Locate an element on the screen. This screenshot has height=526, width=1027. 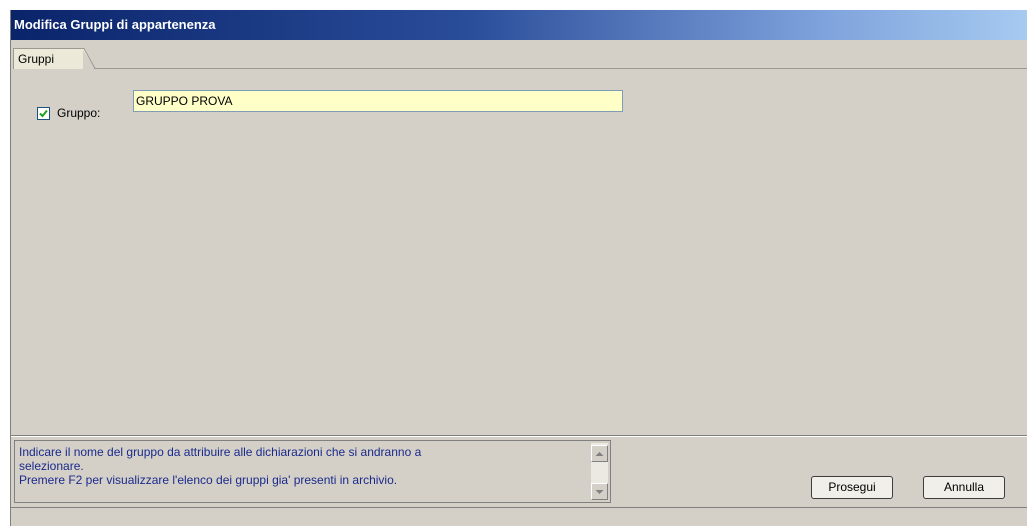
tab-gruppi-label: Gruppi is located at coordinates (36, 59).